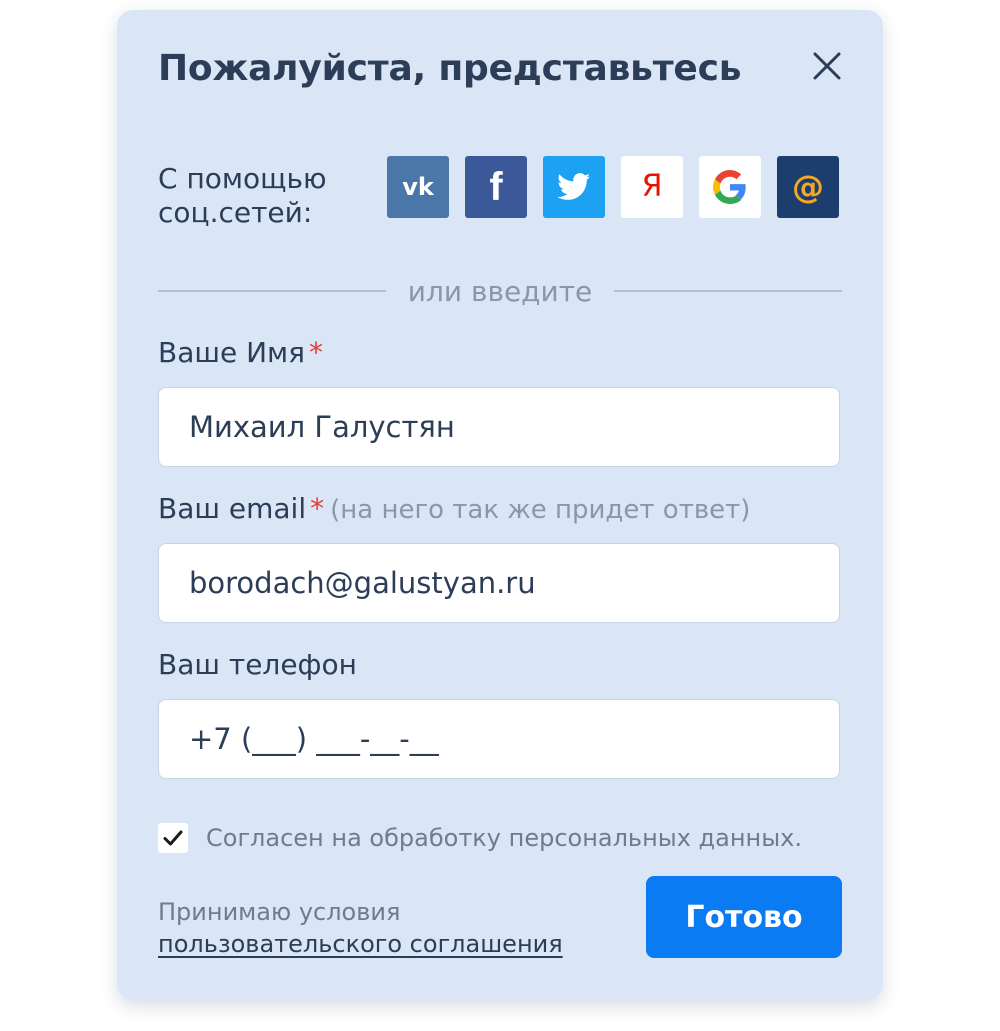  I want to click on google-icon, so click(729, 187).